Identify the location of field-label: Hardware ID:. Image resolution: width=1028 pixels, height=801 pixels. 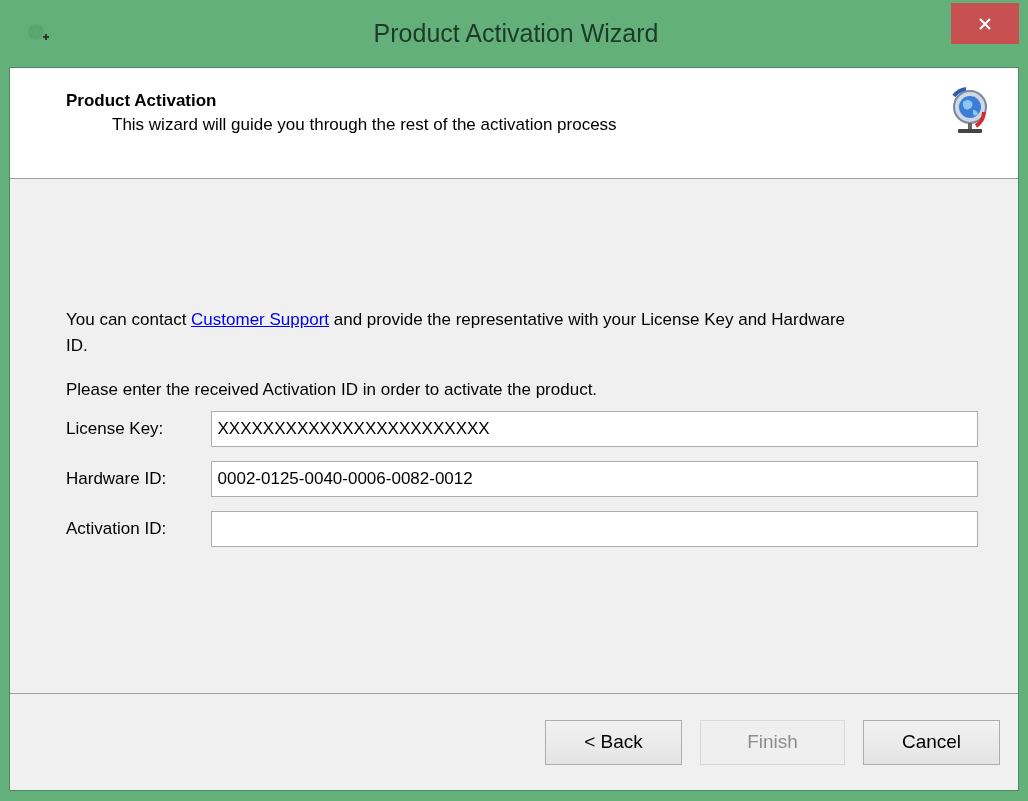
(117, 479).